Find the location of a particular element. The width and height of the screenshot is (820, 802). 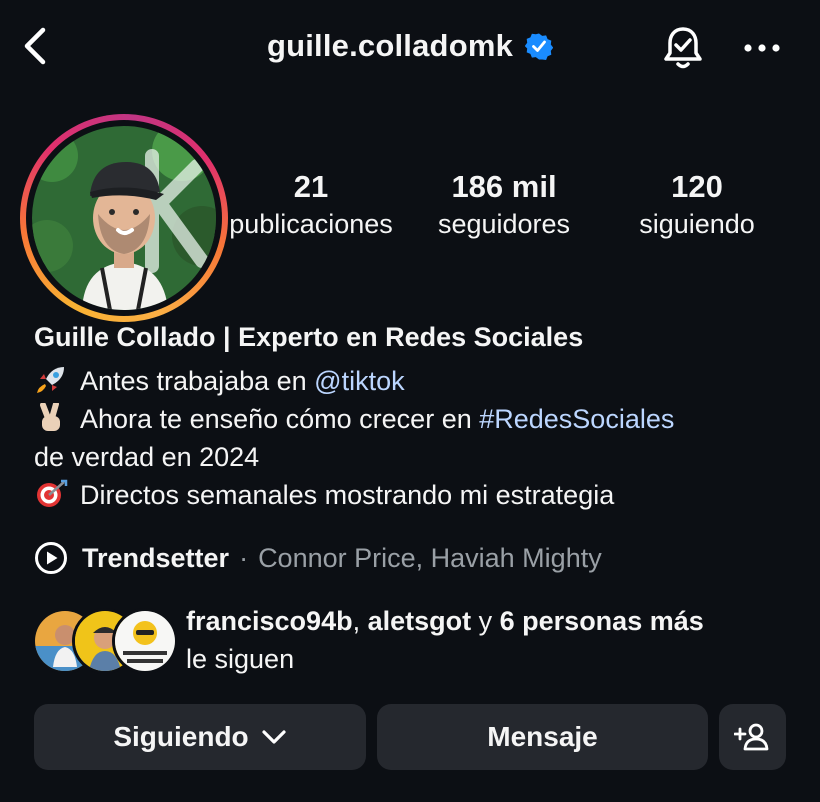

posts-count: 21 is located at coordinates (311, 186).